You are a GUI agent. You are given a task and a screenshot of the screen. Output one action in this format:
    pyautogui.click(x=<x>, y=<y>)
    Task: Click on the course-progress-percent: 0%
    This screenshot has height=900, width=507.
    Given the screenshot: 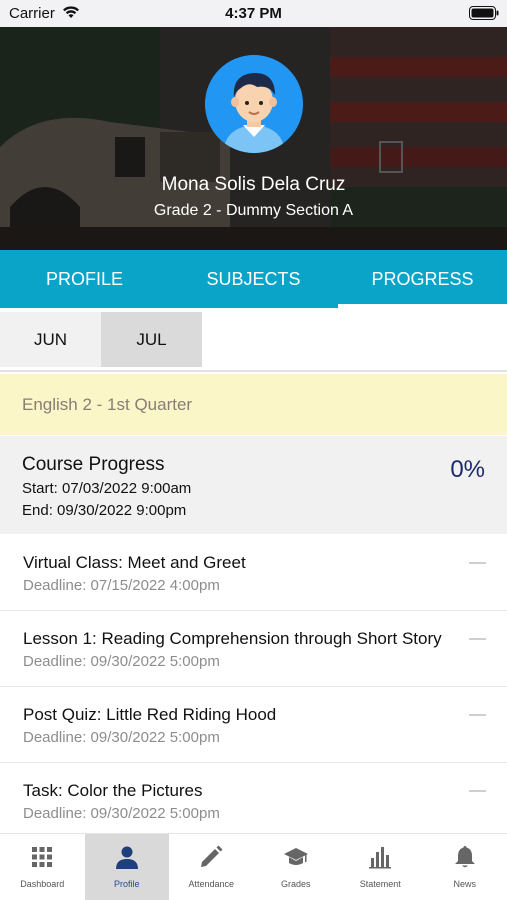 What is the action you would take?
    pyautogui.click(x=467, y=469)
    